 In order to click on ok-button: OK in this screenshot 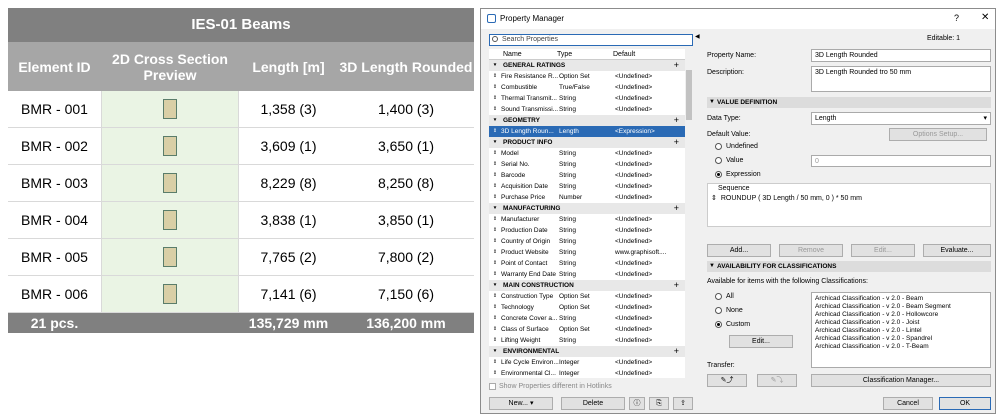, I will do `click(965, 403)`.